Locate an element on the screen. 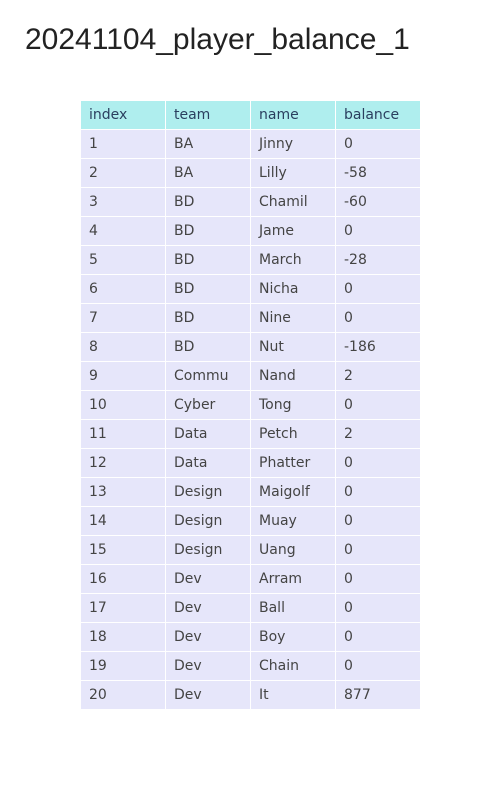  table-row: 5 BD March -28 is located at coordinates (250, 260).